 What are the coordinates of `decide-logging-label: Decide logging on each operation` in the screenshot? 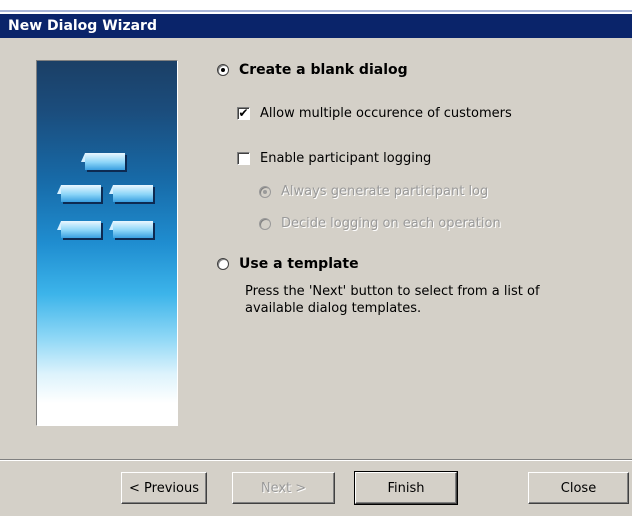 It's located at (391, 223).